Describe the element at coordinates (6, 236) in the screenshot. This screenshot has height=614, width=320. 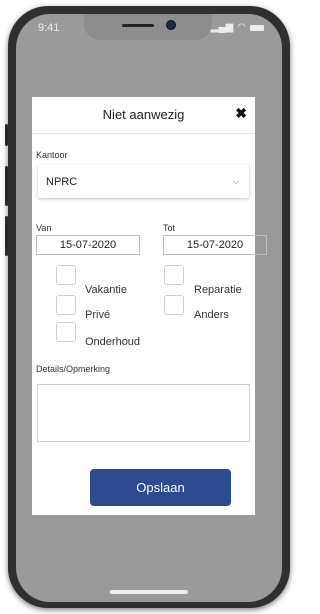
I see `volume-down-button` at that location.